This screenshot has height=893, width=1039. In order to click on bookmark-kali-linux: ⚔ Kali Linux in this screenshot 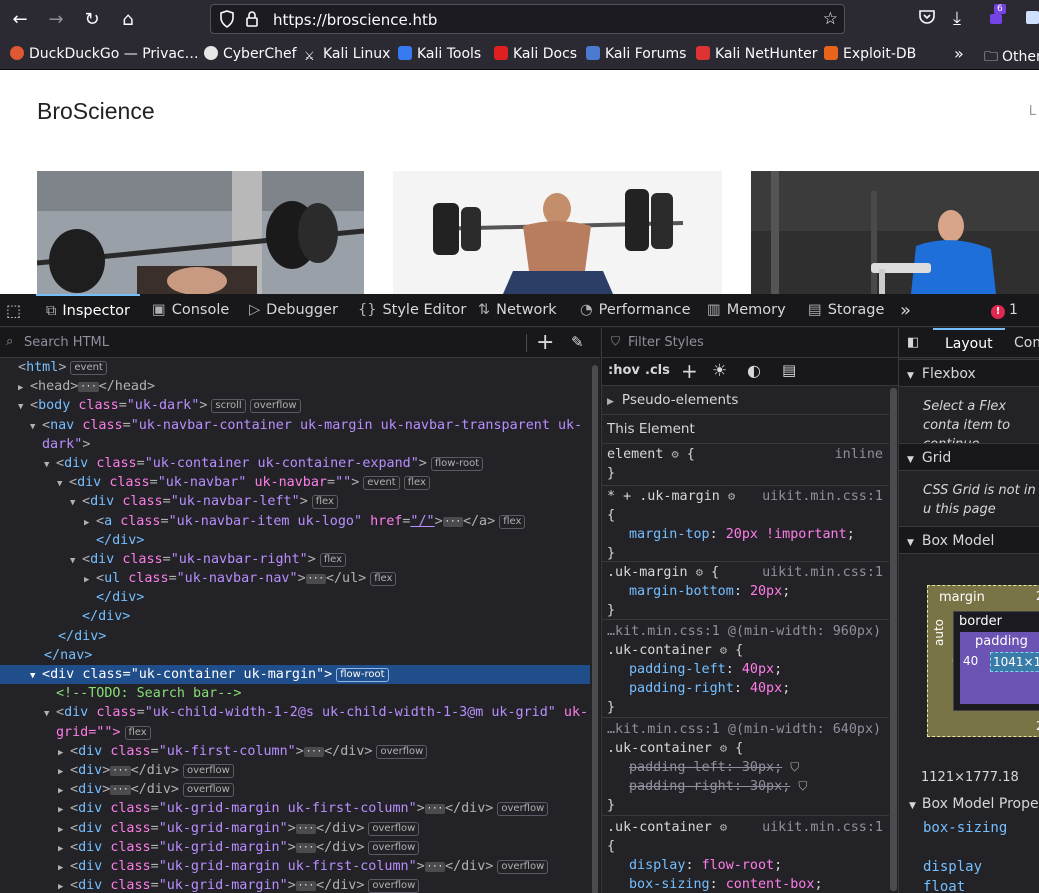, I will do `click(347, 54)`.